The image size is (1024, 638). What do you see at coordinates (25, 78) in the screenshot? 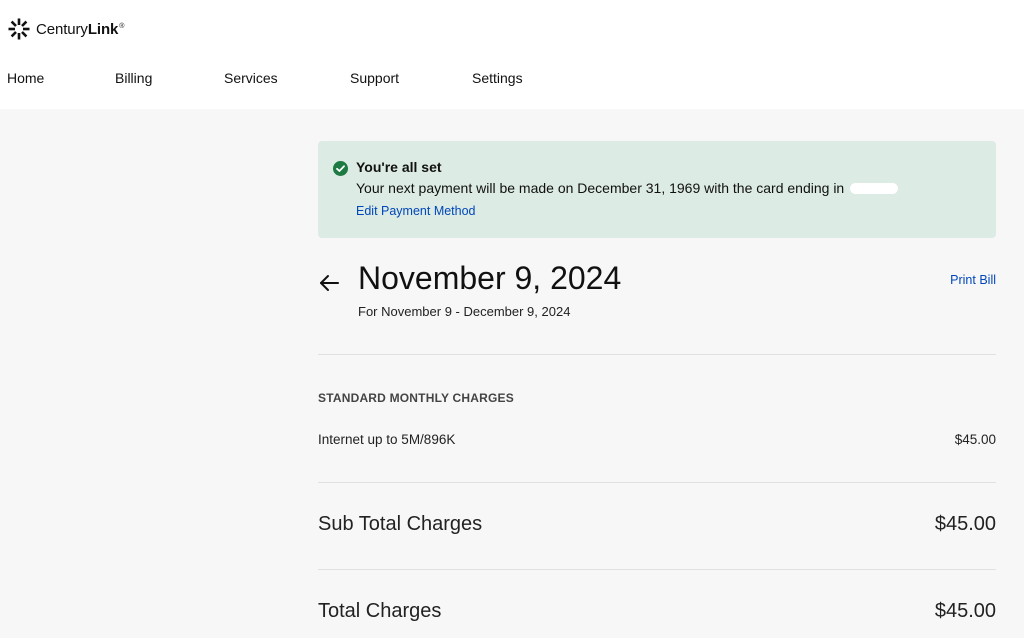
I see `nav-home: Home` at bounding box center [25, 78].